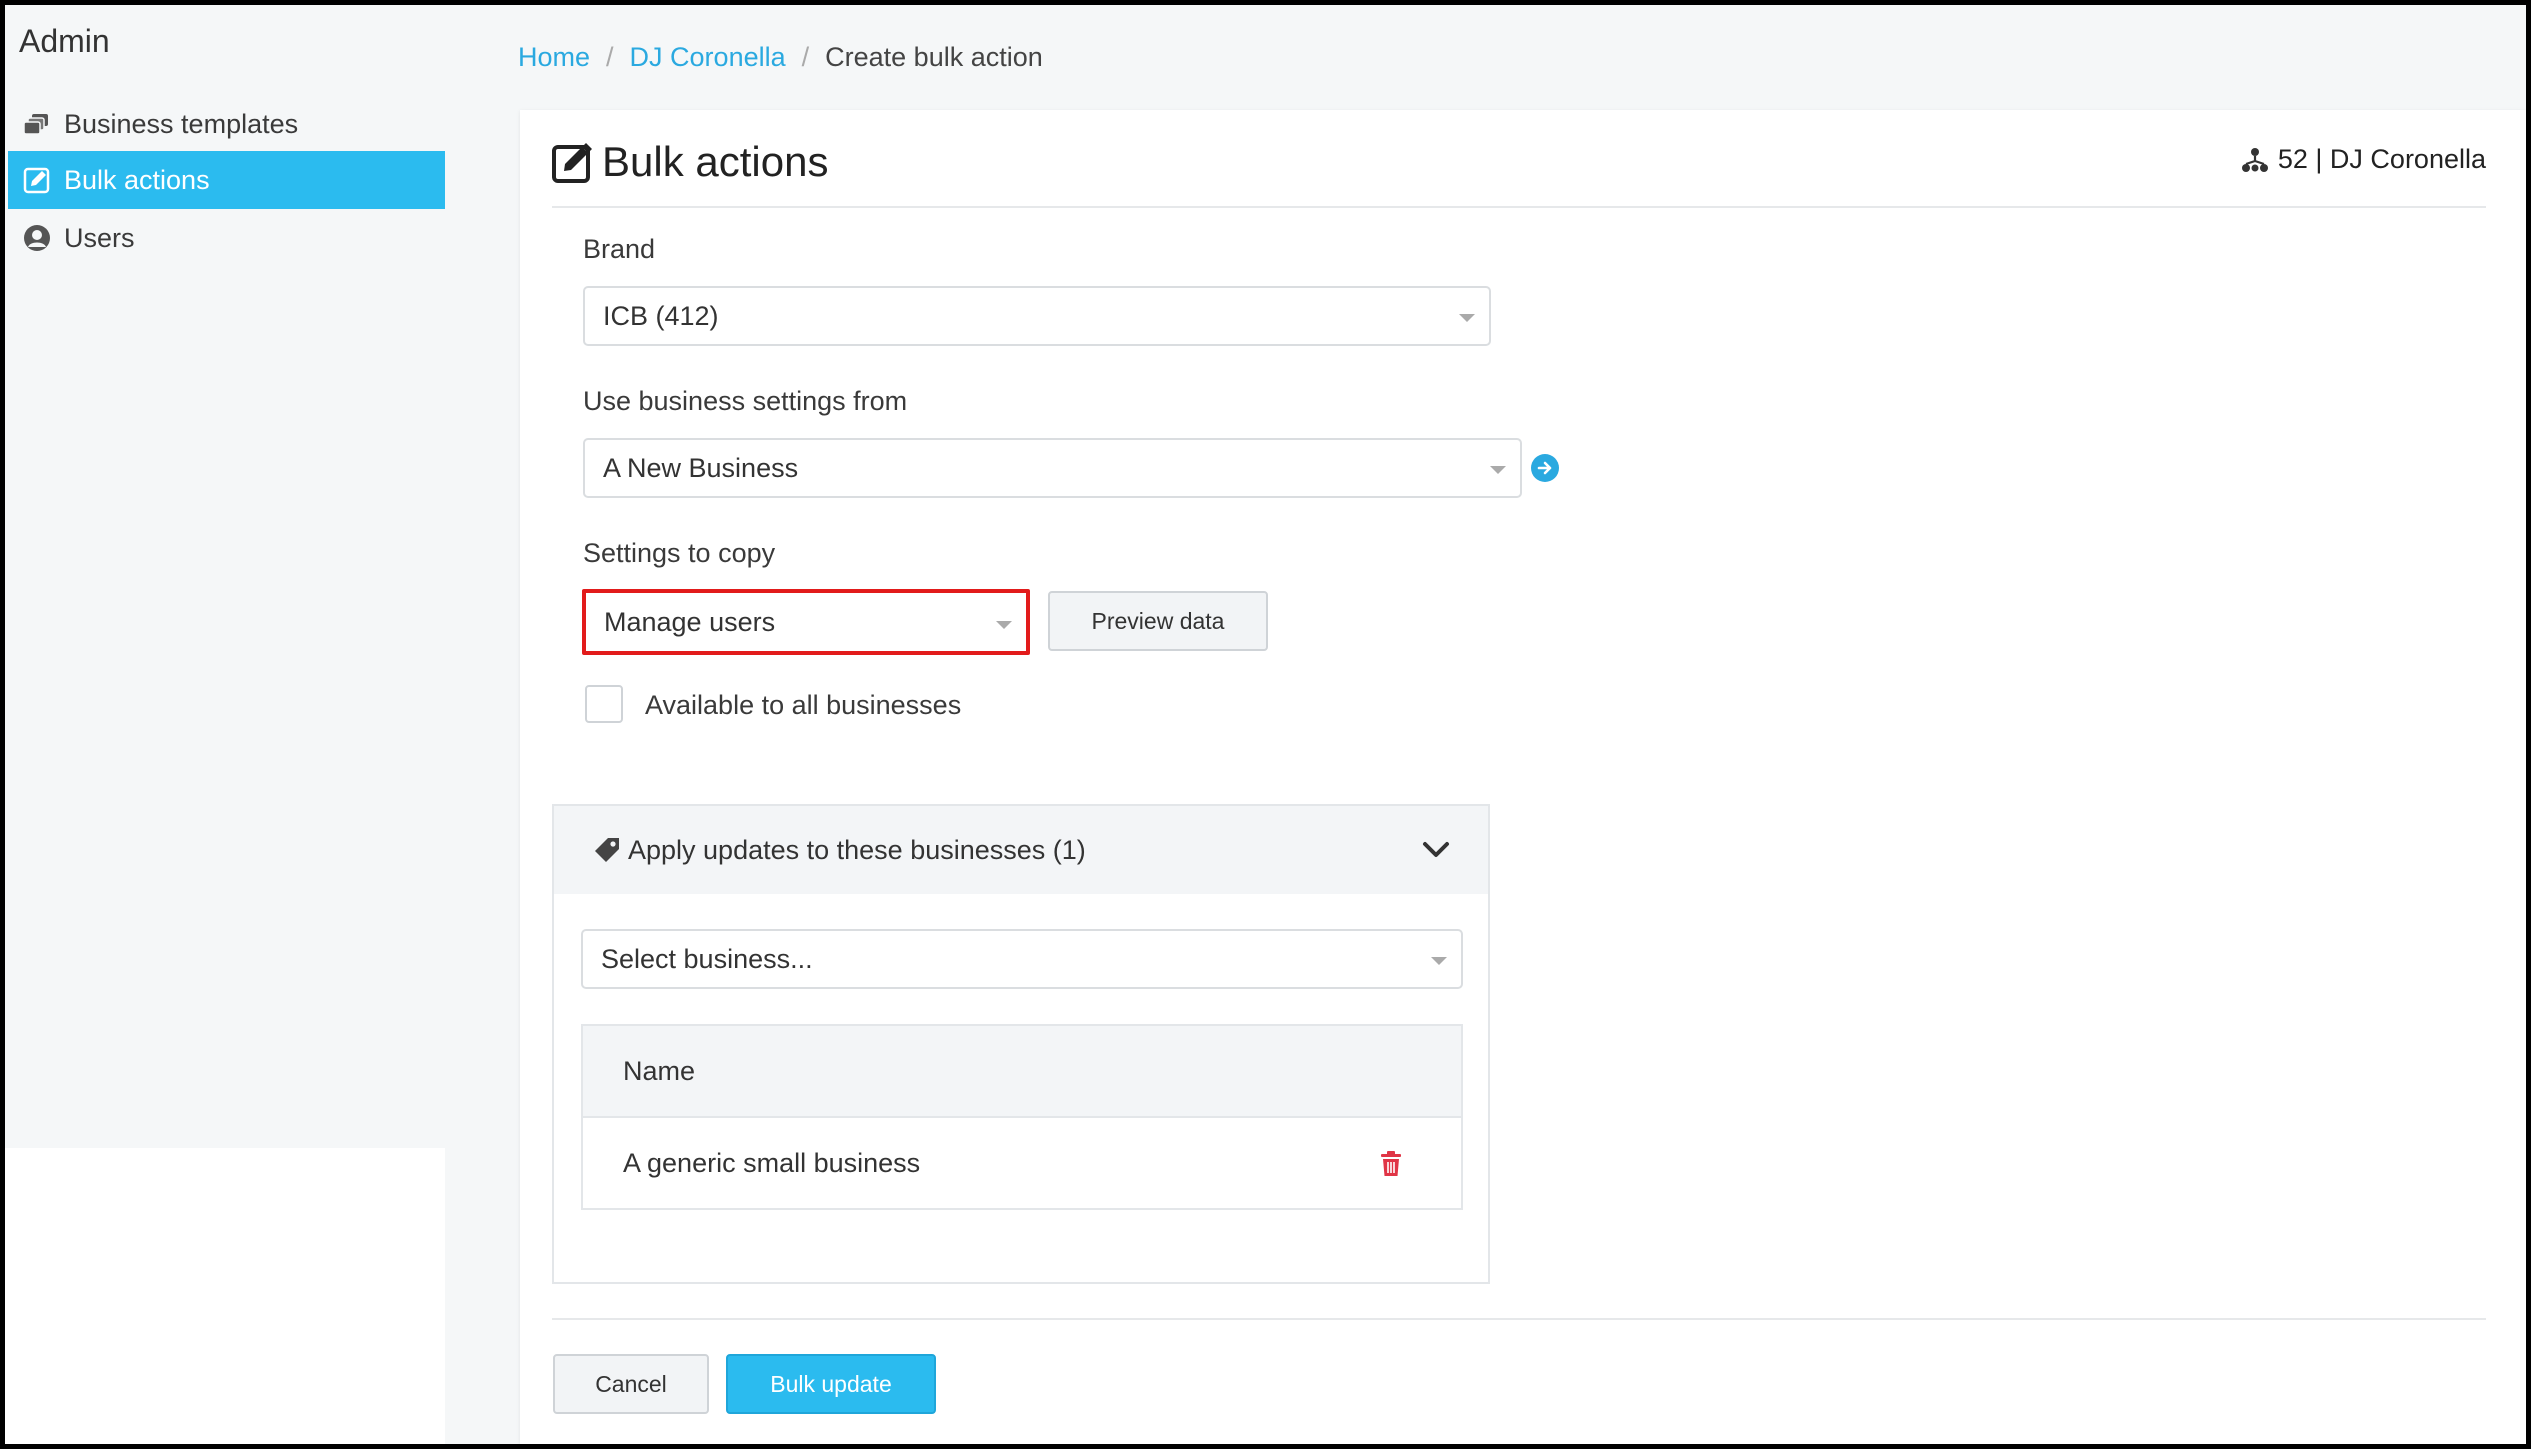 The height and width of the screenshot is (1449, 2531). Describe the element at coordinates (803, 705) in the screenshot. I see `available-all-label: Available to all businesses` at that location.